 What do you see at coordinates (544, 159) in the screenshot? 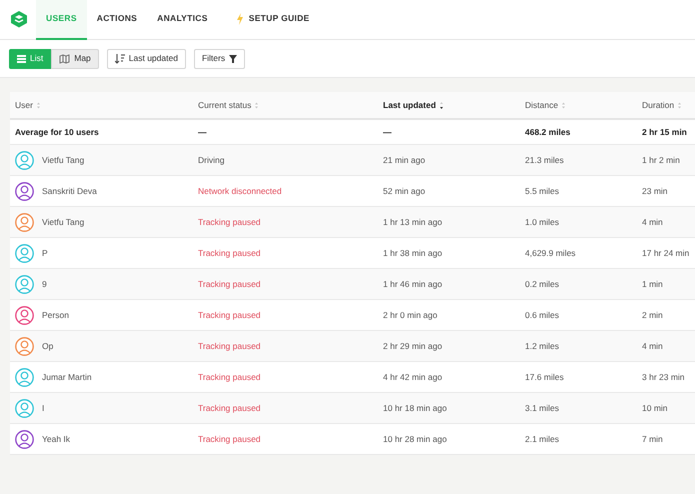
I see `table-cell: 21.3 miles` at bounding box center [544, 159].